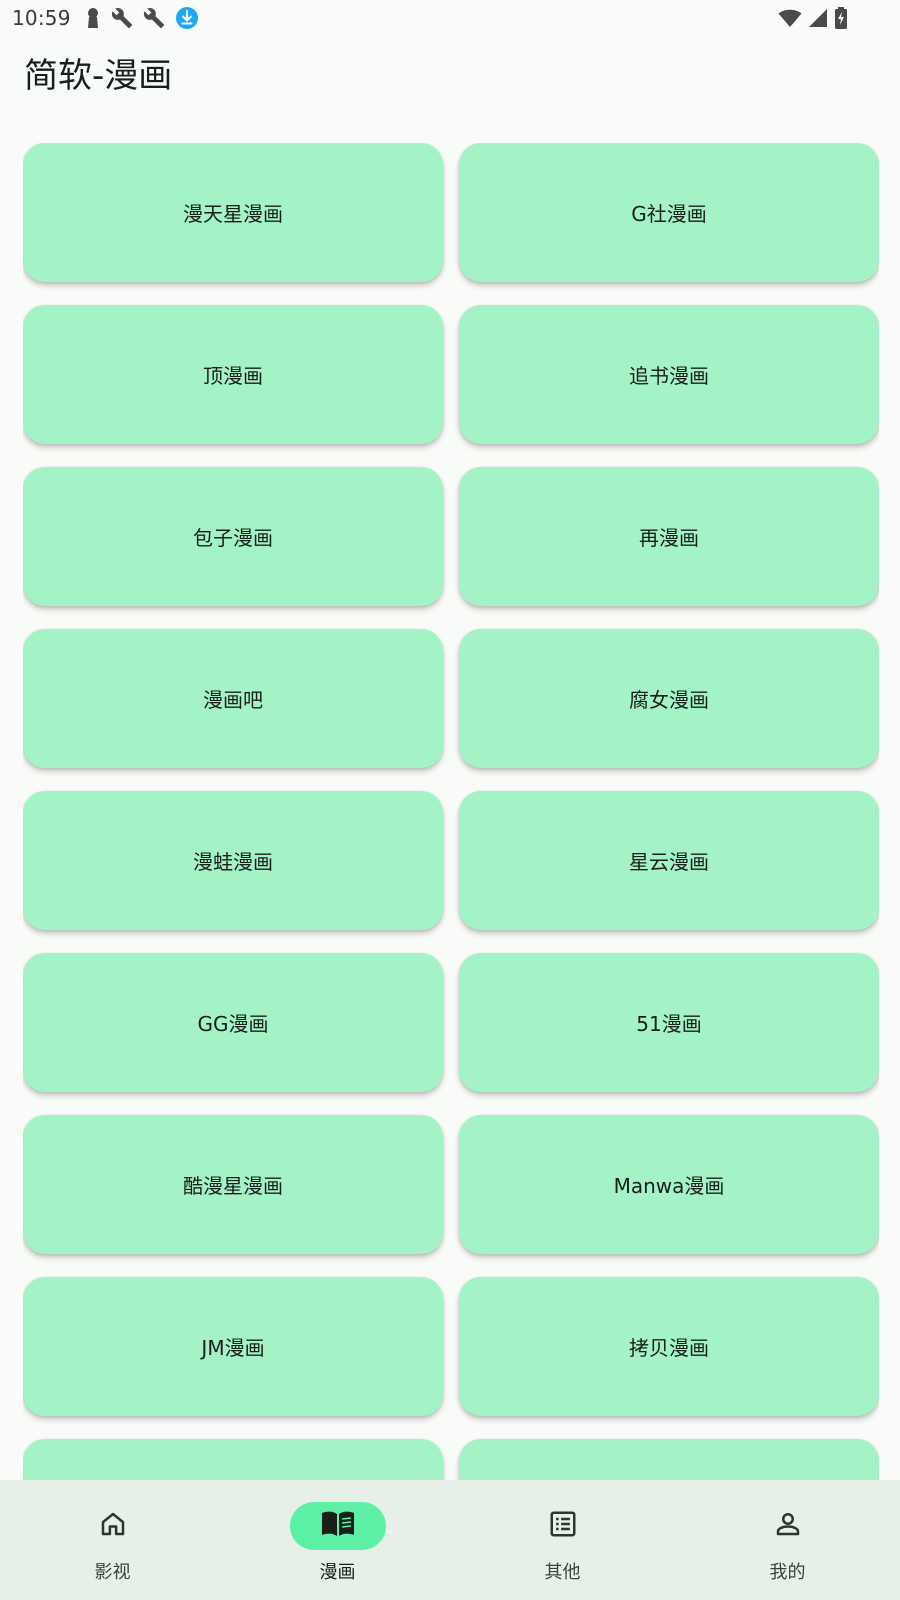 This screenshot has height=1600, width=900. I want to click on status-icons-left, so click(142, 18).